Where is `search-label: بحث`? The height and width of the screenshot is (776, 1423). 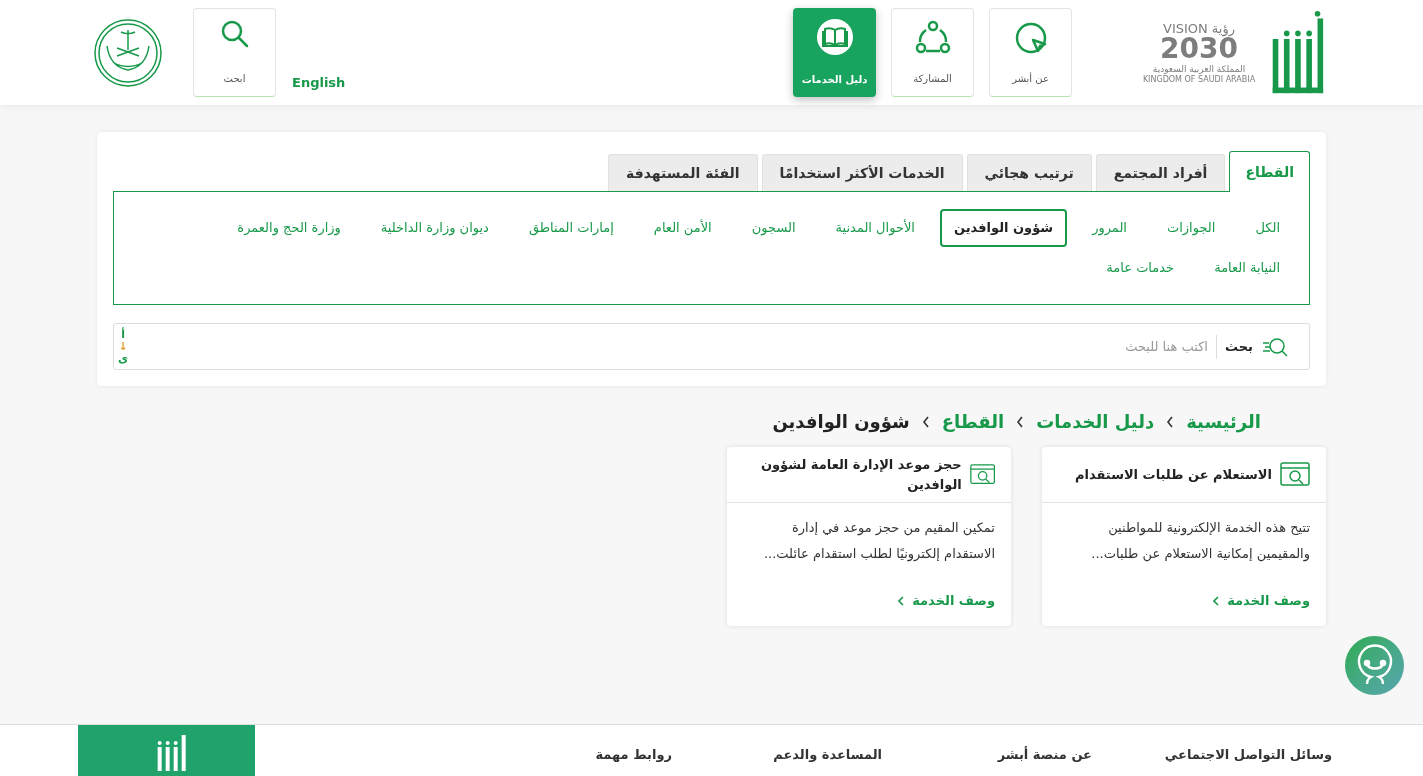 search-label: بحث is located at coordinates (1239, 346).